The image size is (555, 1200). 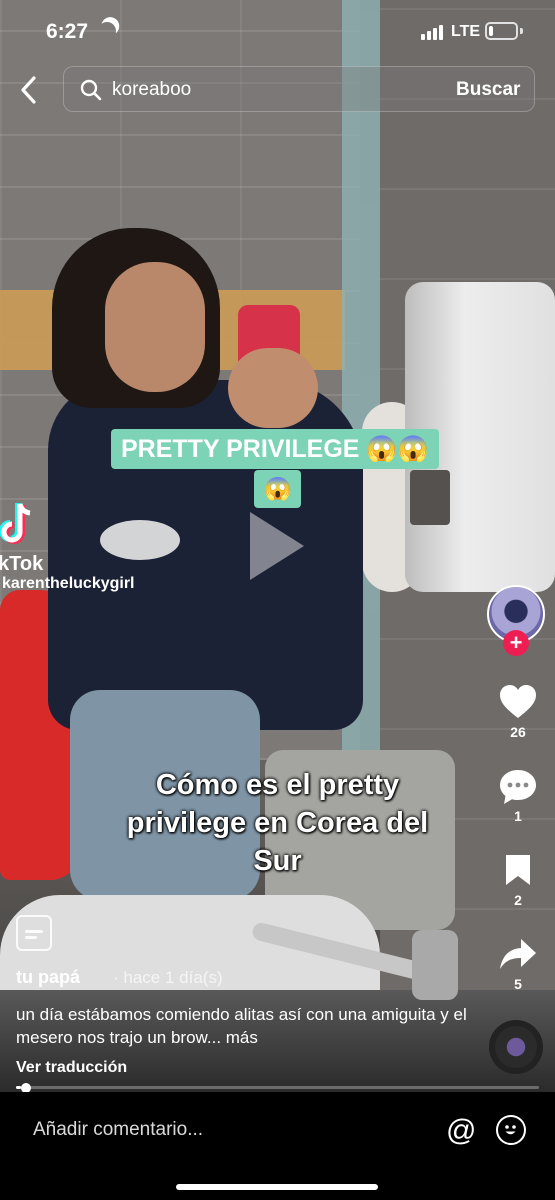 I want to click on tiktok-logo-icon, so click(x=15, y=523).